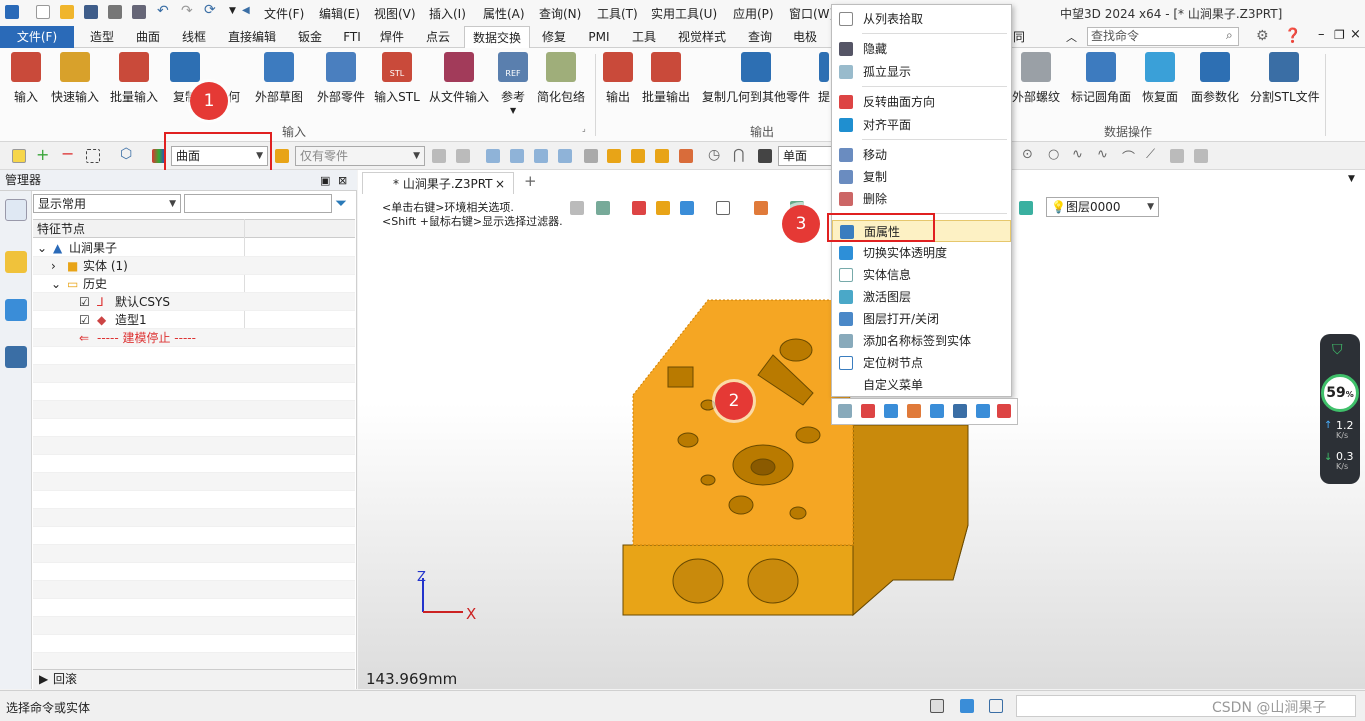 This screenshot has width=1365, height=721. Describe the element at coordinates (115, 12) in the screenshot. I see `print-icon` at that location.